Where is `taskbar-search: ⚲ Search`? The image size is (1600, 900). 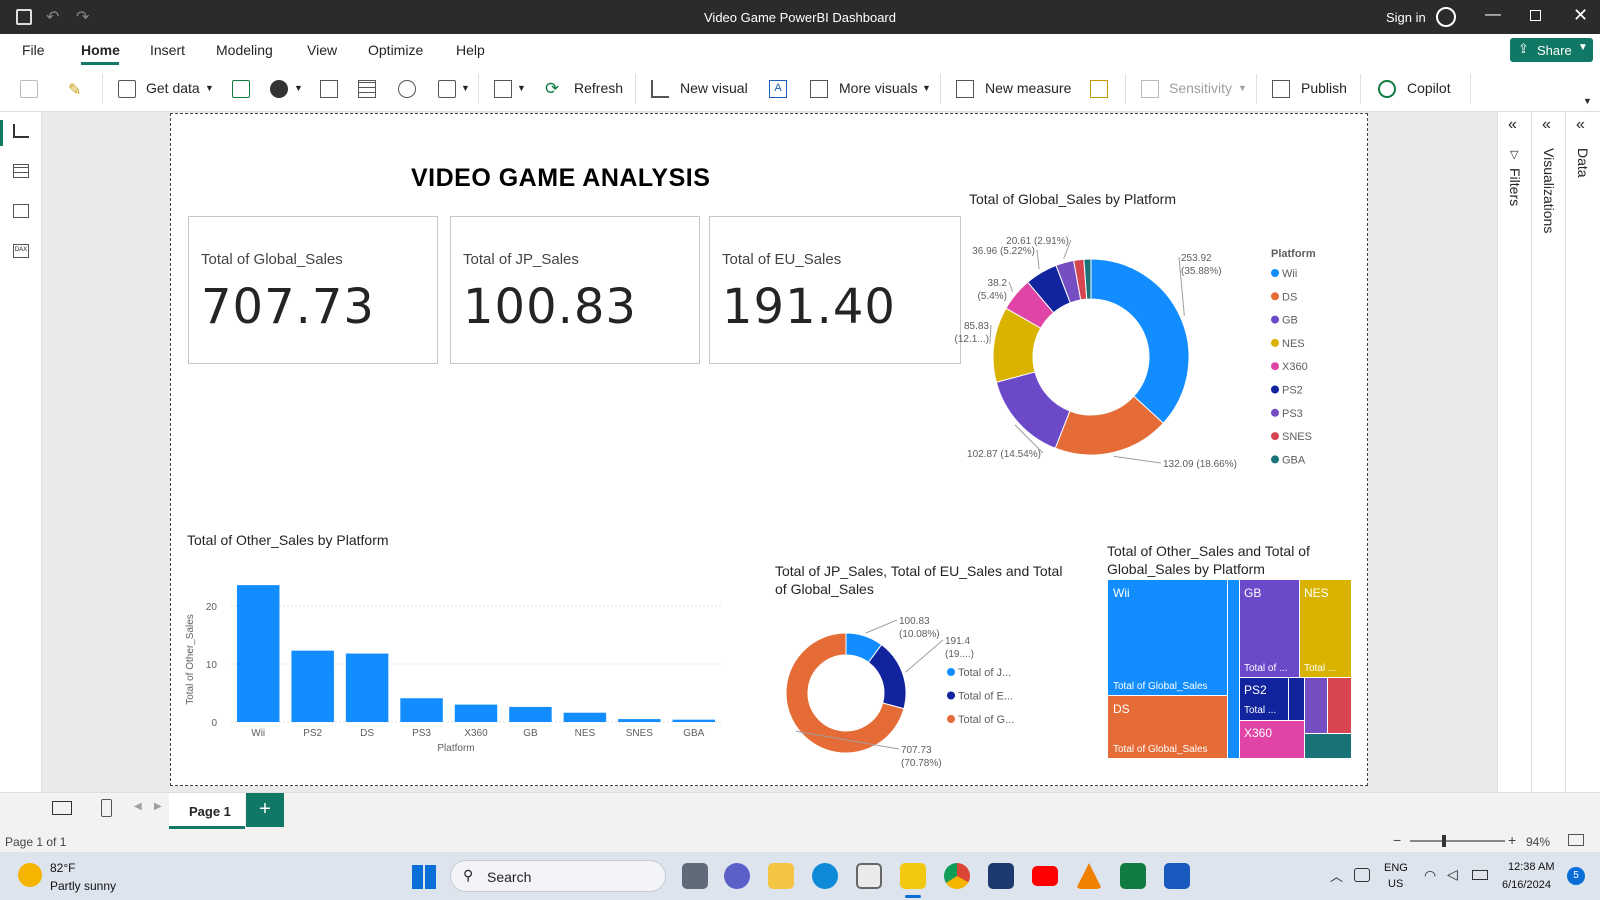 taskbar-search: ⚲ Search is located at coordinates (558, 876).